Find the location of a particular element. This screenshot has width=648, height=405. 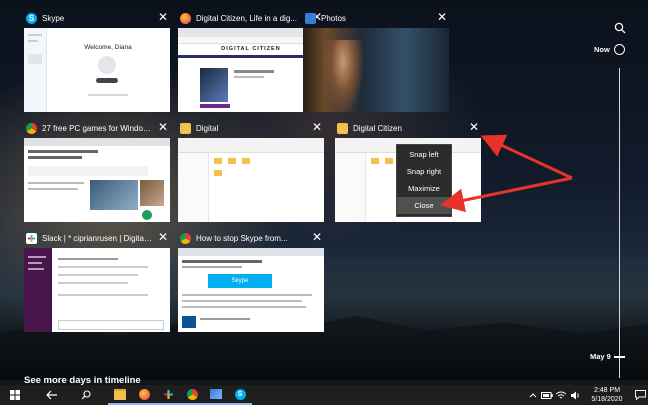

menu-item-maximize: Maximize is located at coordinates (424, 188).